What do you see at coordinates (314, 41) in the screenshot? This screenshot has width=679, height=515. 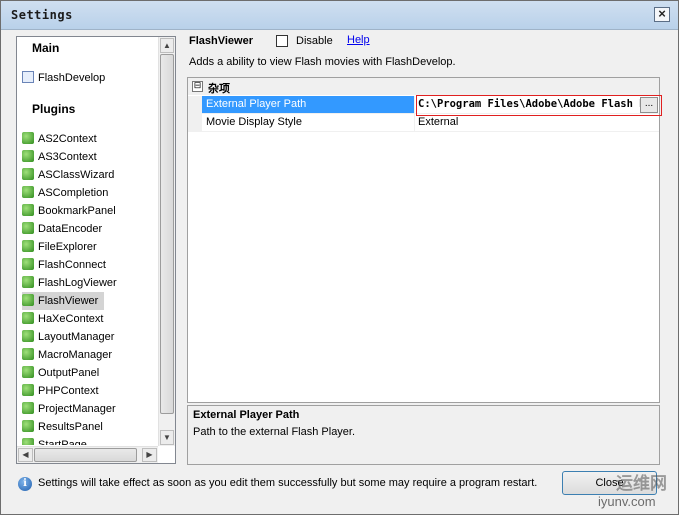 I see `disable-label: Disable` at bounding box center [314, 41].